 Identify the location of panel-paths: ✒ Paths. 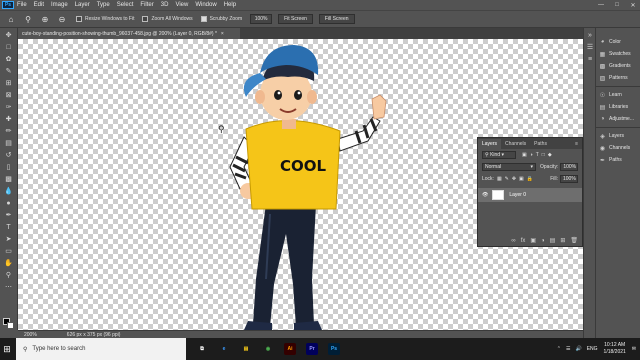
(618, 160).